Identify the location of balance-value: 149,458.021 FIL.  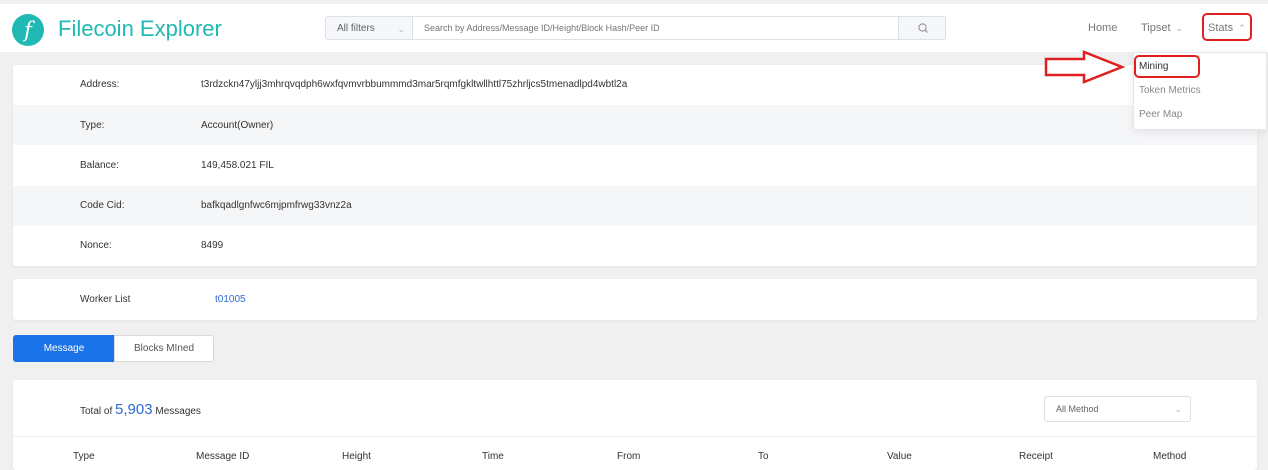
(237, 165).